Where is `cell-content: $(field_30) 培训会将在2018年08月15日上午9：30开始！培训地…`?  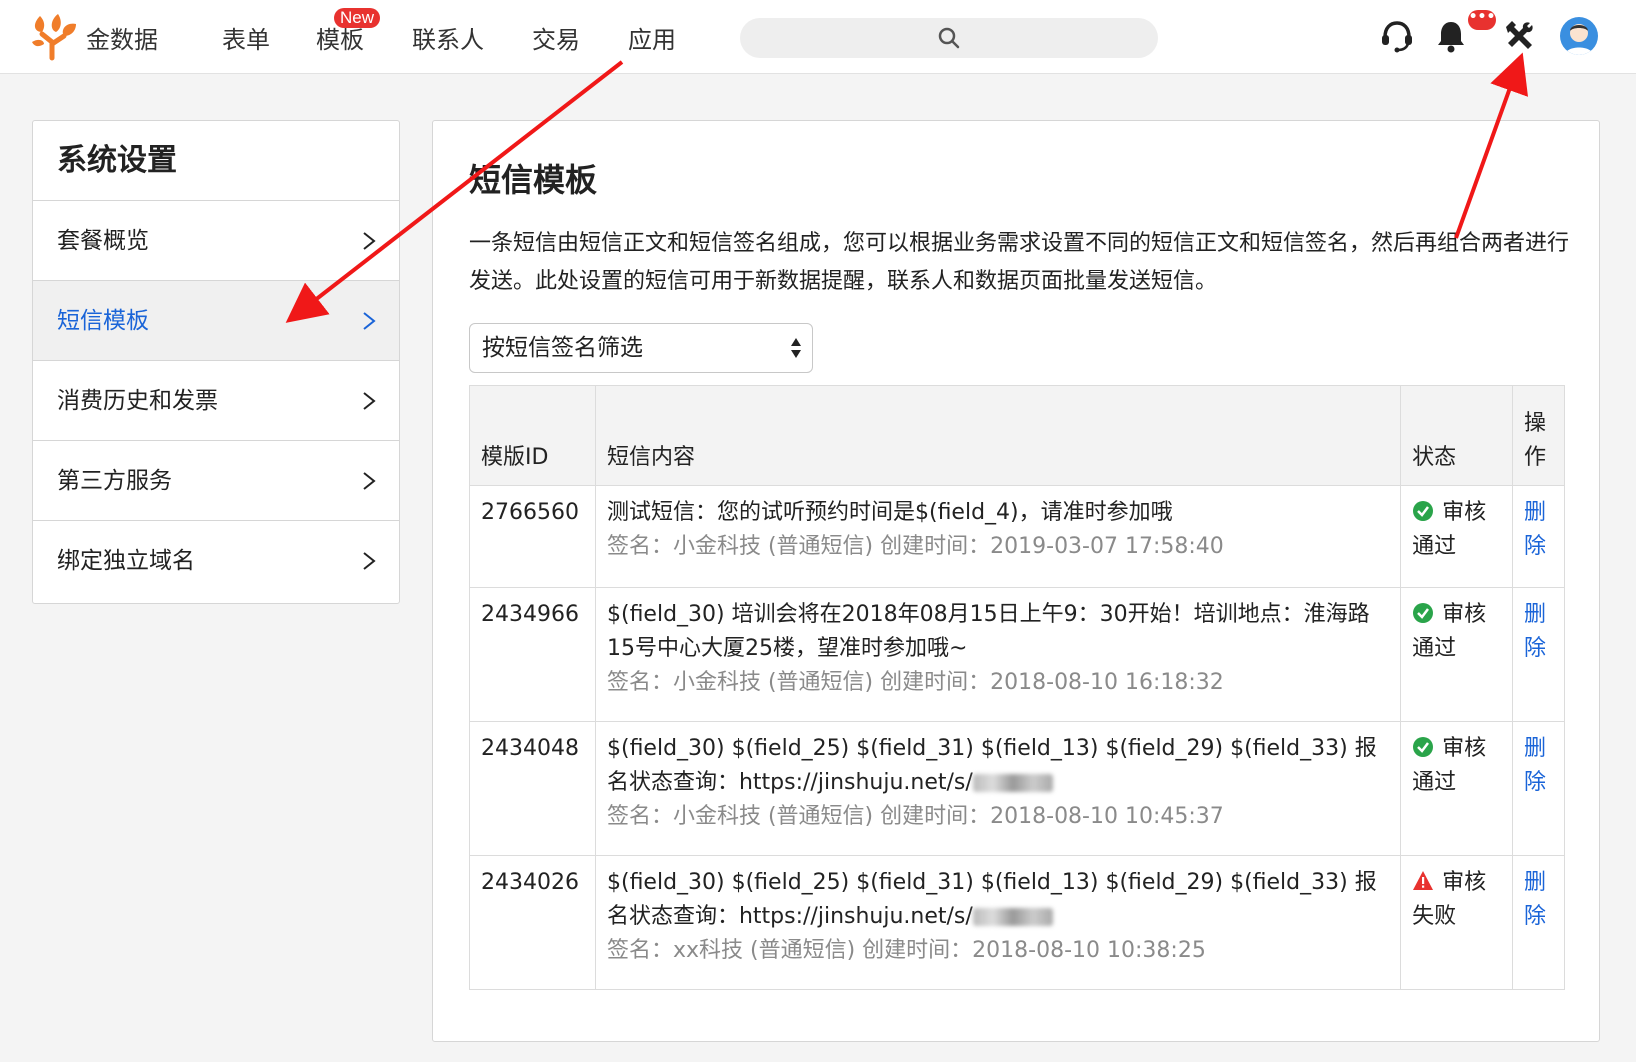
cell-content: $(field_30) 培训会将在2018年08月15日上午9：30开始！培训地… is located at coordinates (998, 654).